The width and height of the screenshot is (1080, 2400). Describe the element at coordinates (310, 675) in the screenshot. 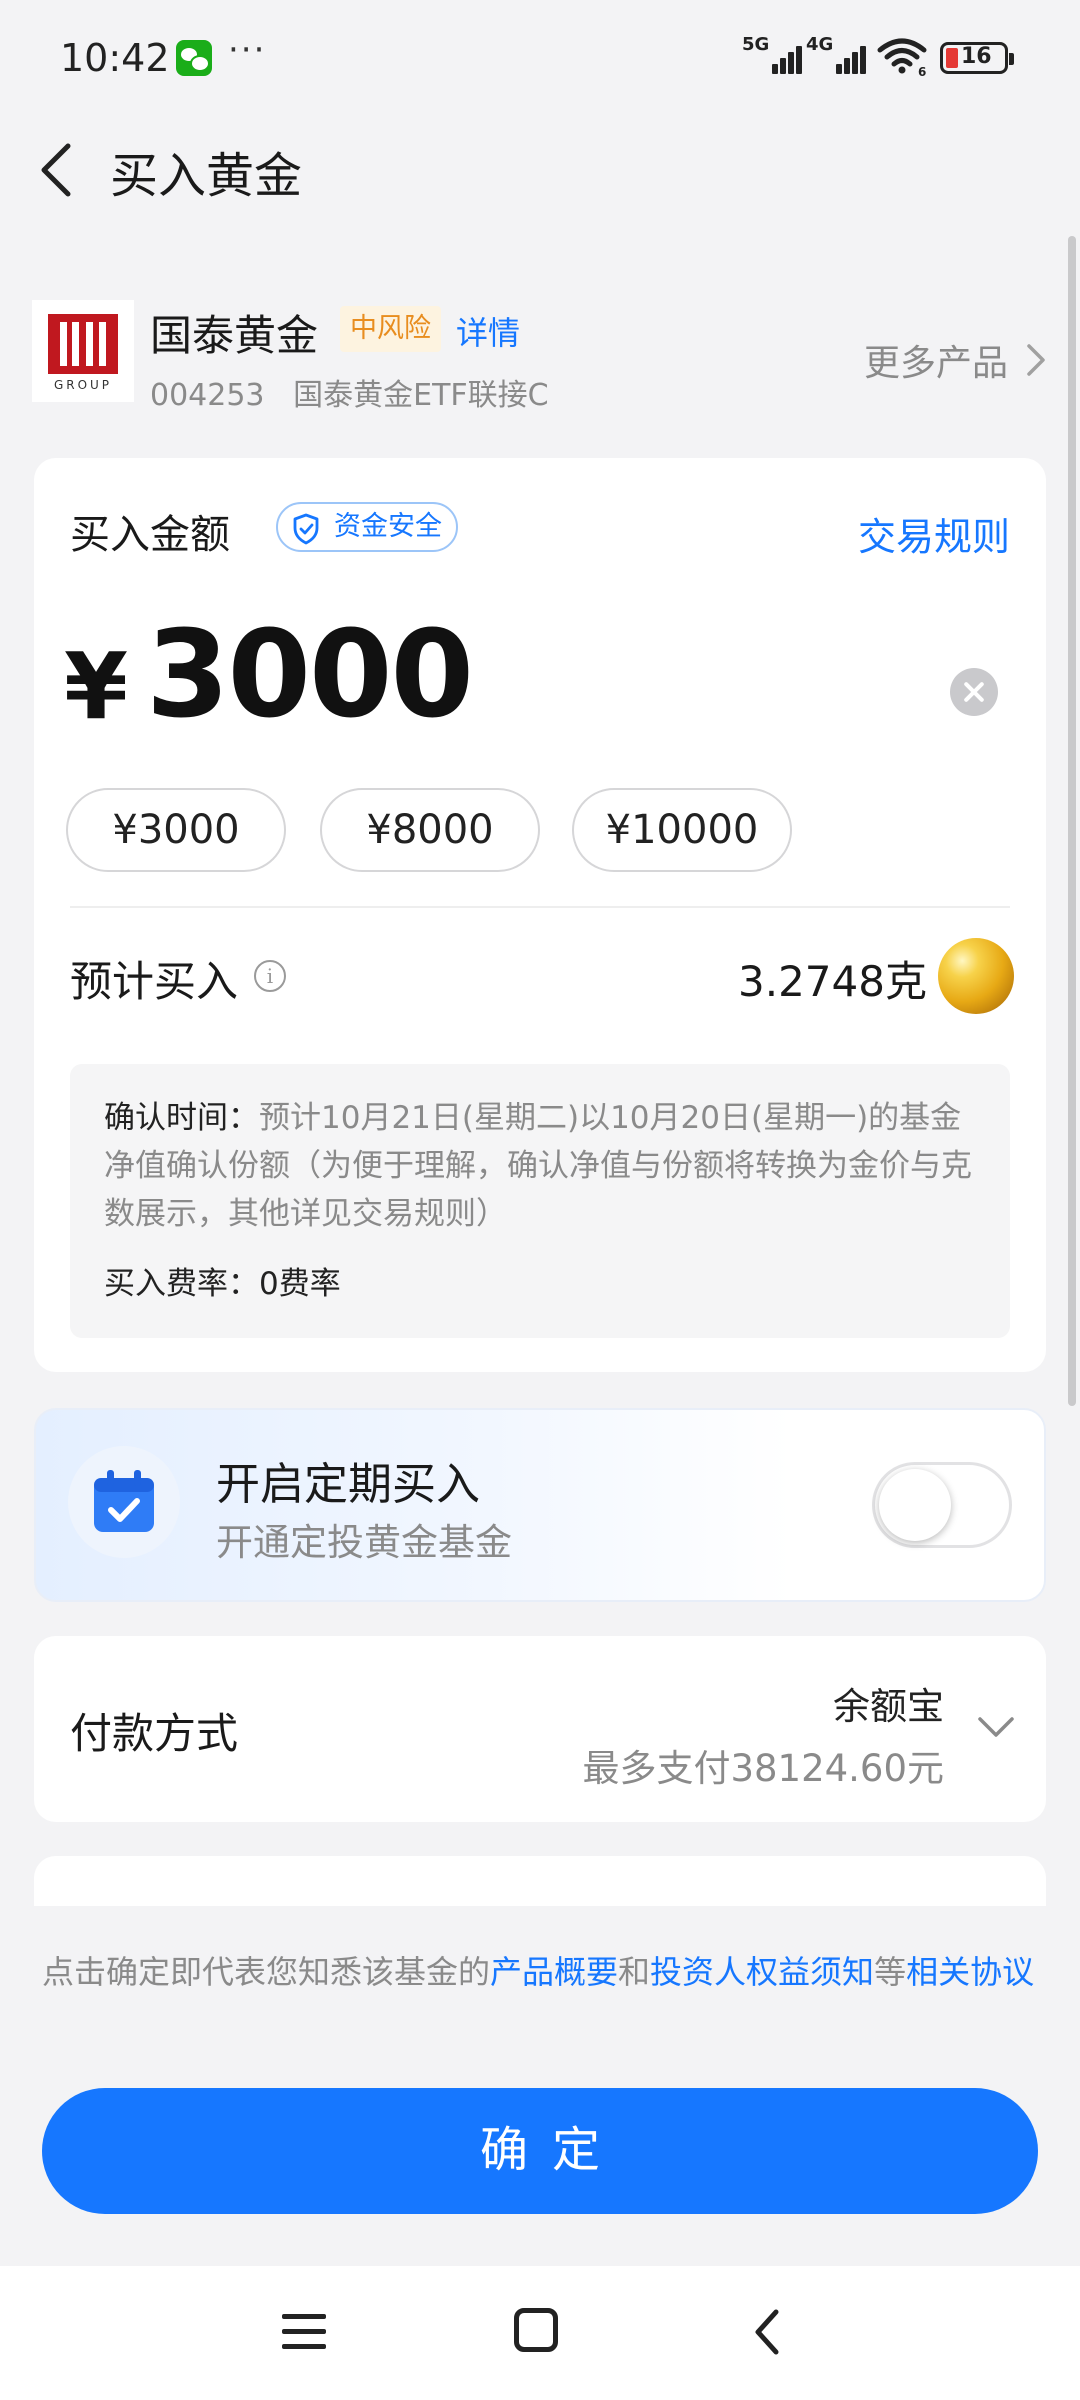

I see `amount-input: 3000` at that location.